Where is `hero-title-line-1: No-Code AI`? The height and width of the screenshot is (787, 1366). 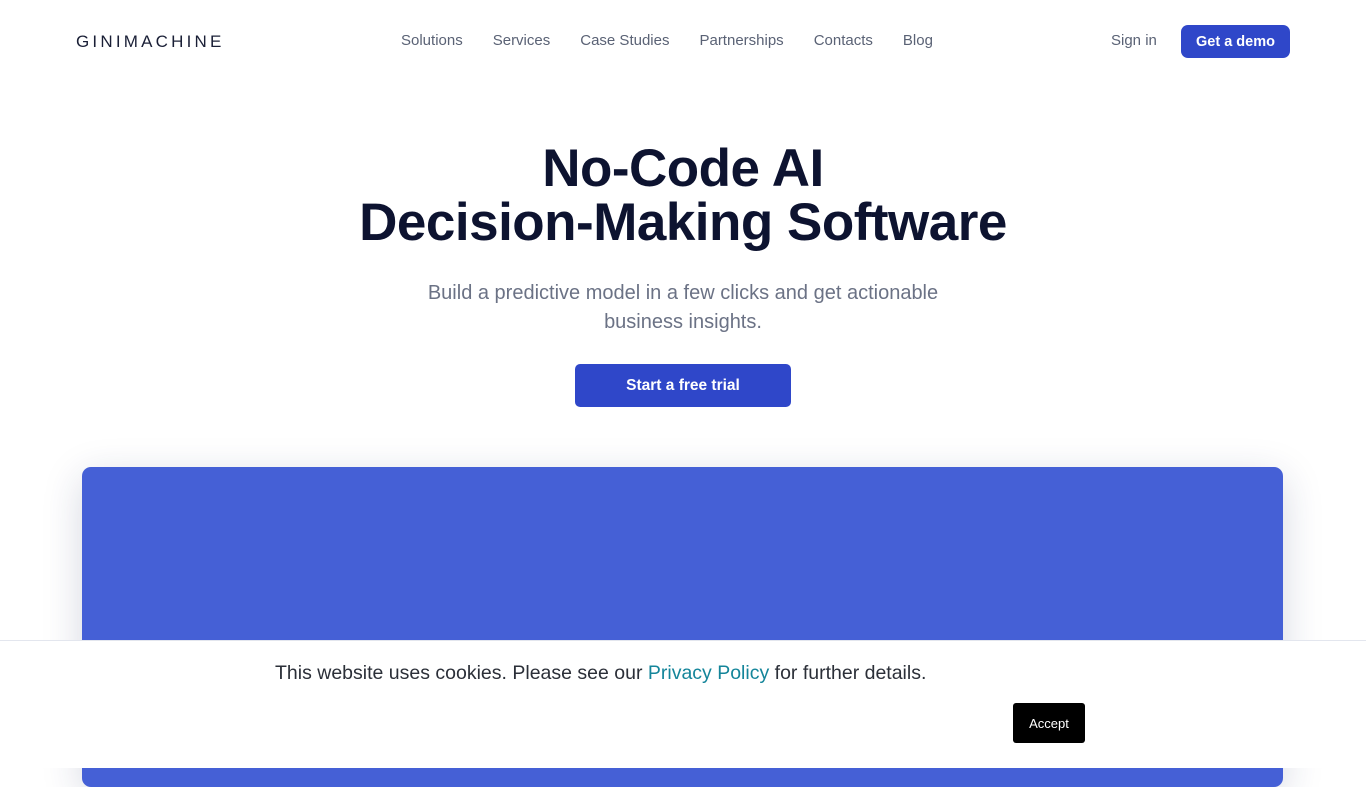
hero-title-line-1: No-Code AI is located at coordinates (683, 168).